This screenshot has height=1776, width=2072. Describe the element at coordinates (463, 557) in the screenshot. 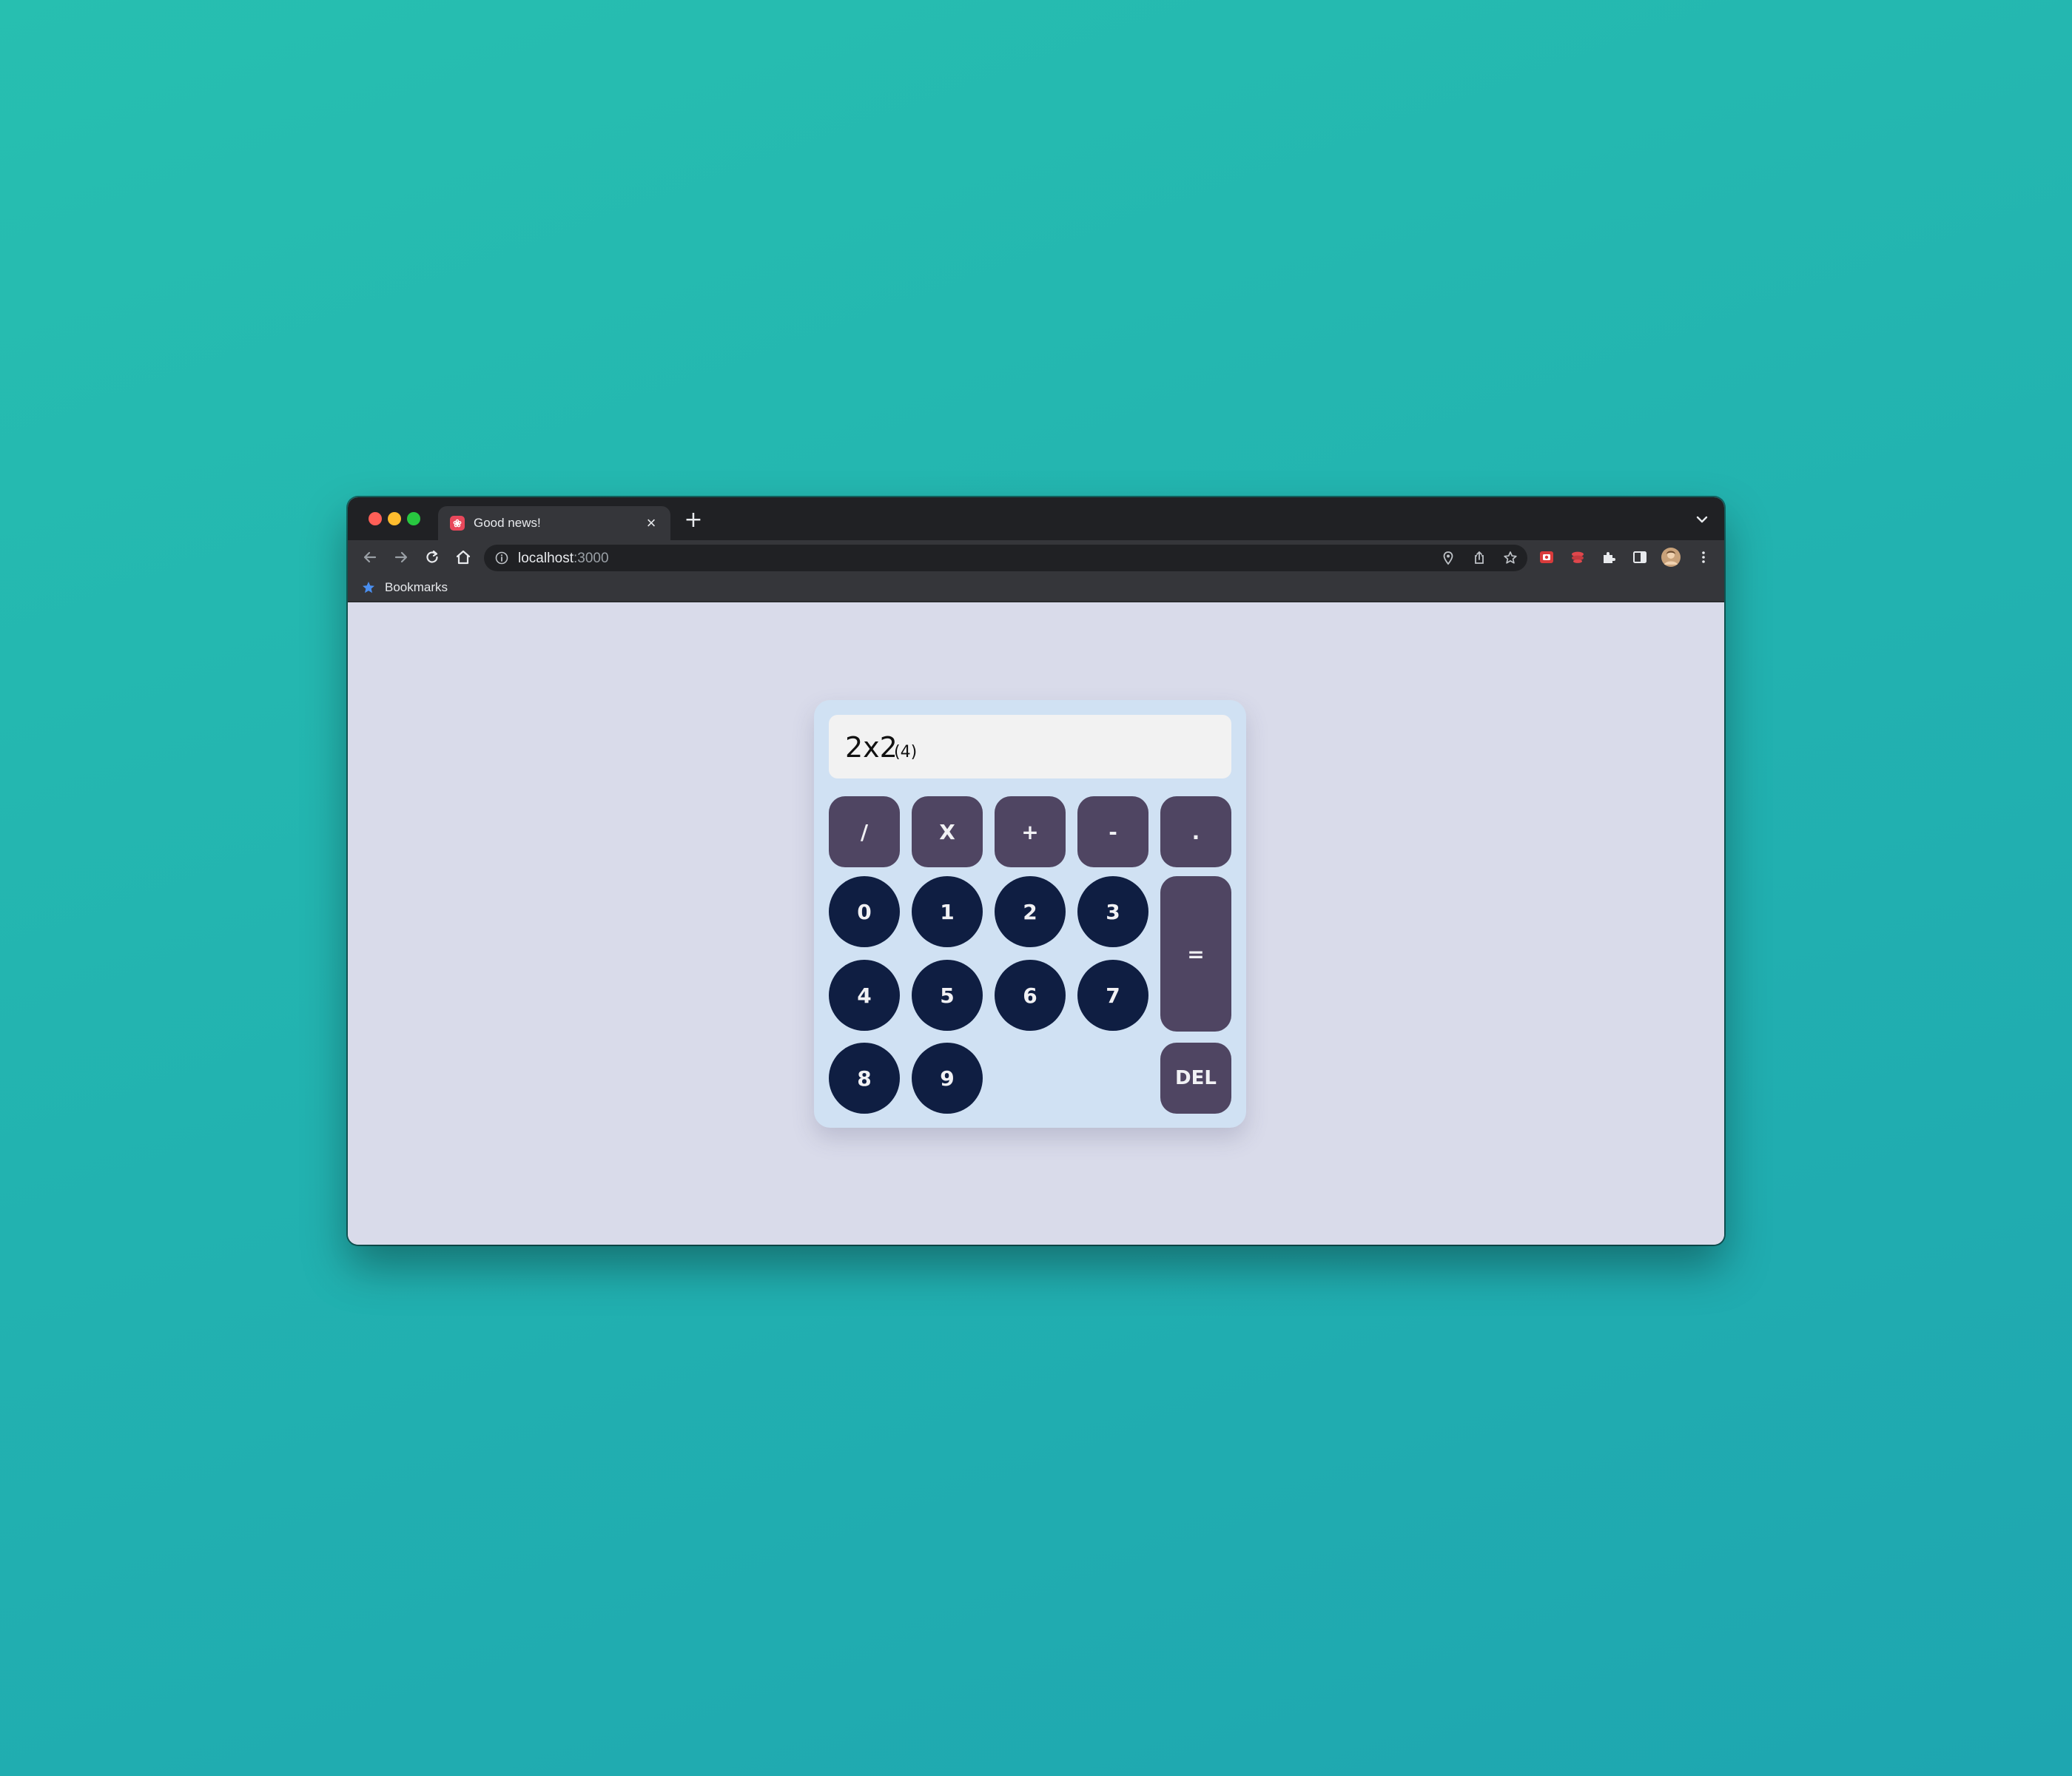

I see `home-icon` at that location.